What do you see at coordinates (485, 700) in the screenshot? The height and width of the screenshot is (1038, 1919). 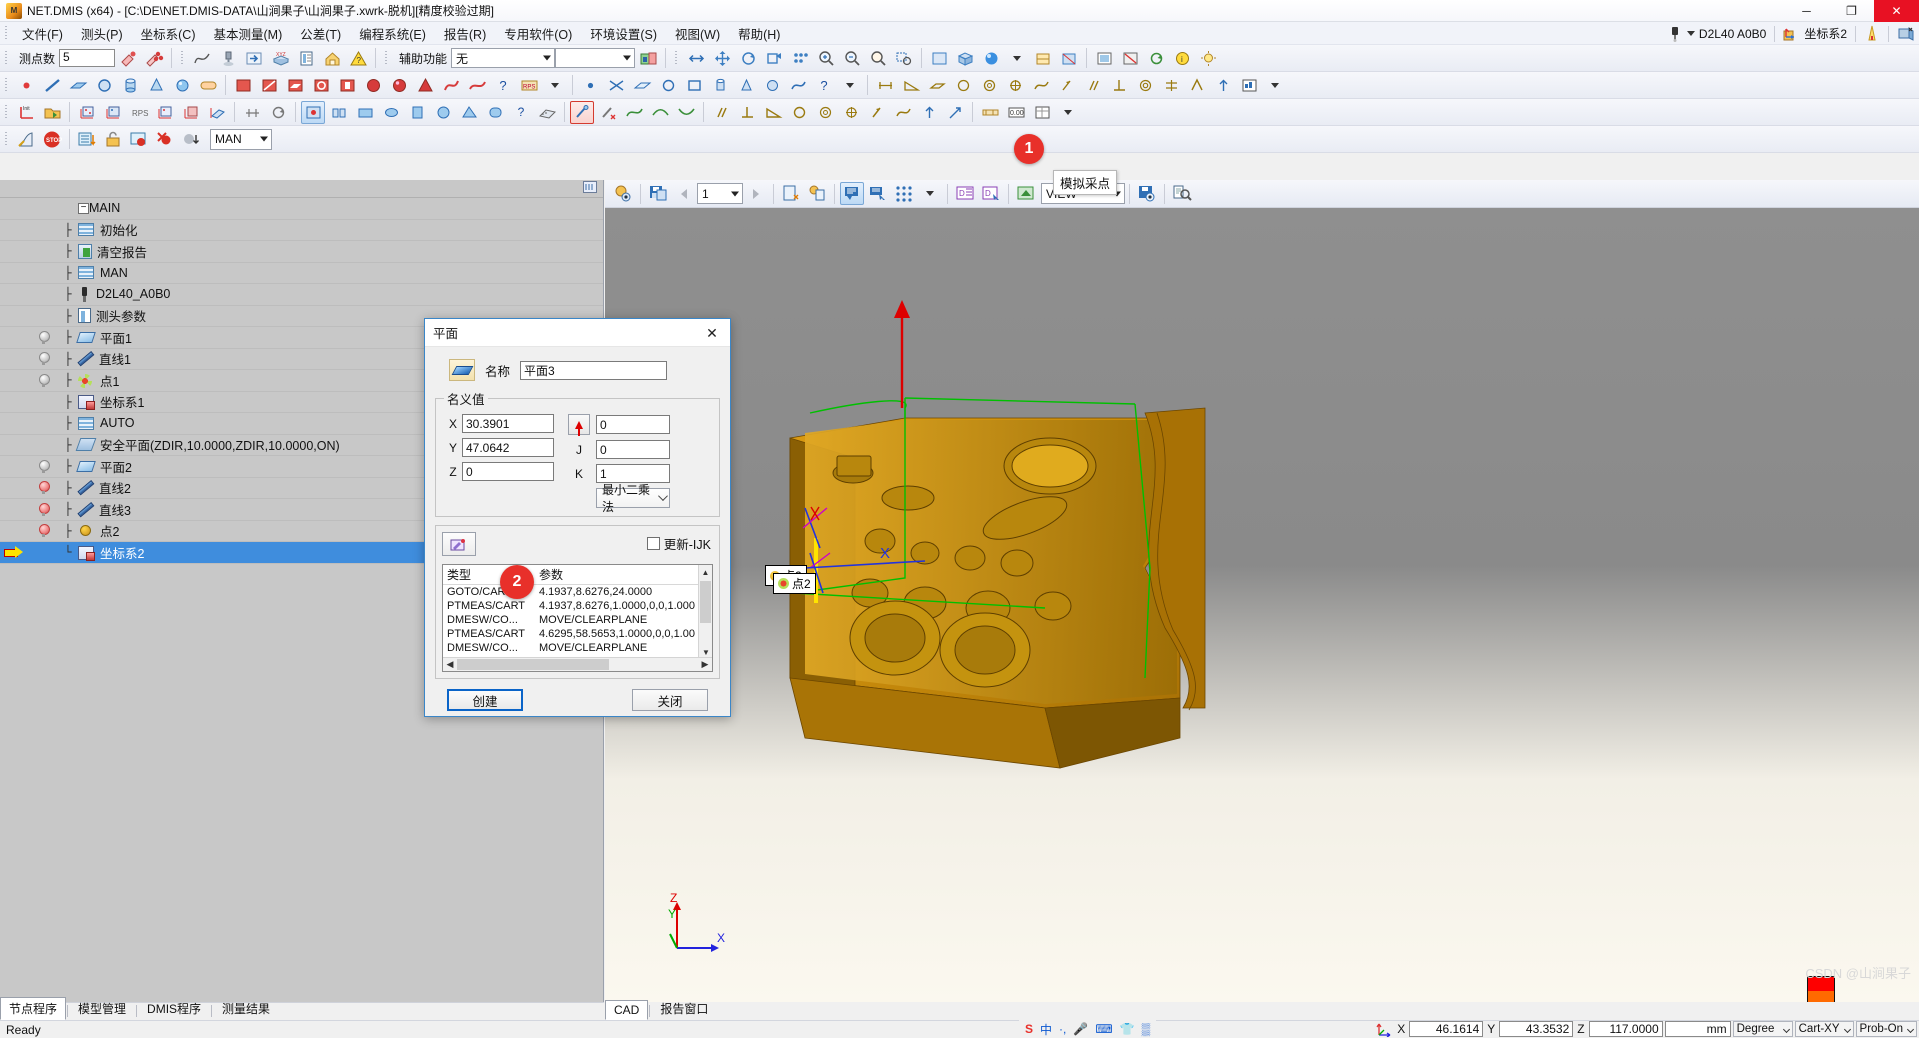 I see `create-button: 创建` at bounding box center [485, 700].